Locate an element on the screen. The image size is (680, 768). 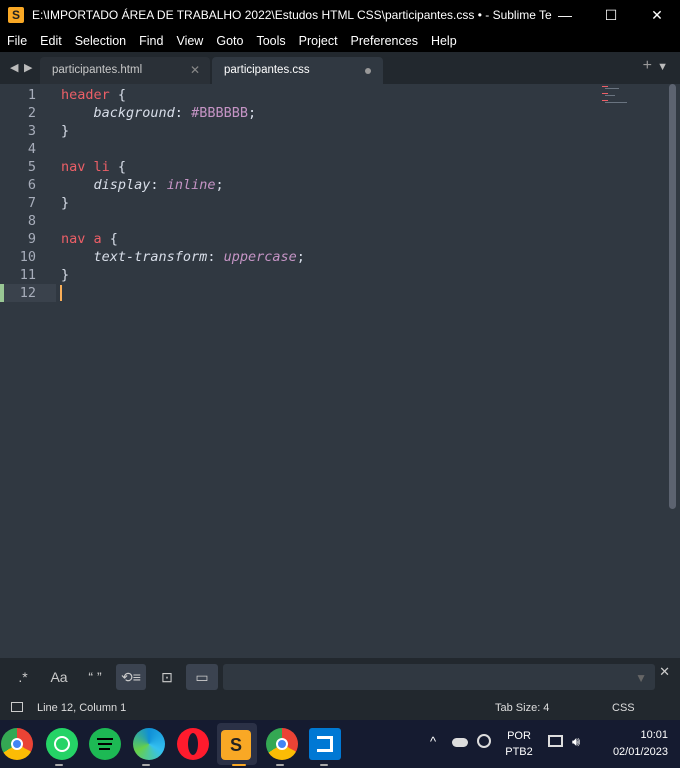
menu-view: View is located at coordinates (189, 41).